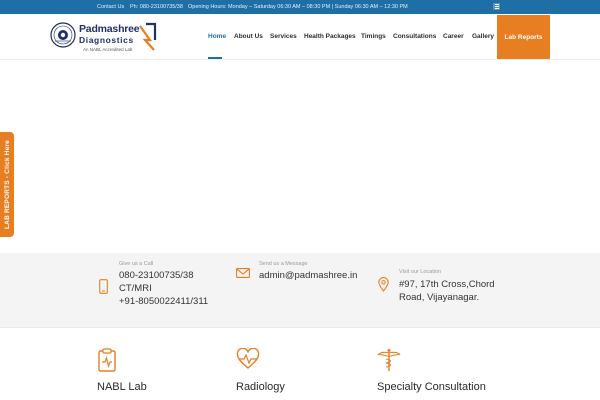 The image size is (600, 400). I want to click on call-line: CT/MRI, so click(135, 288).